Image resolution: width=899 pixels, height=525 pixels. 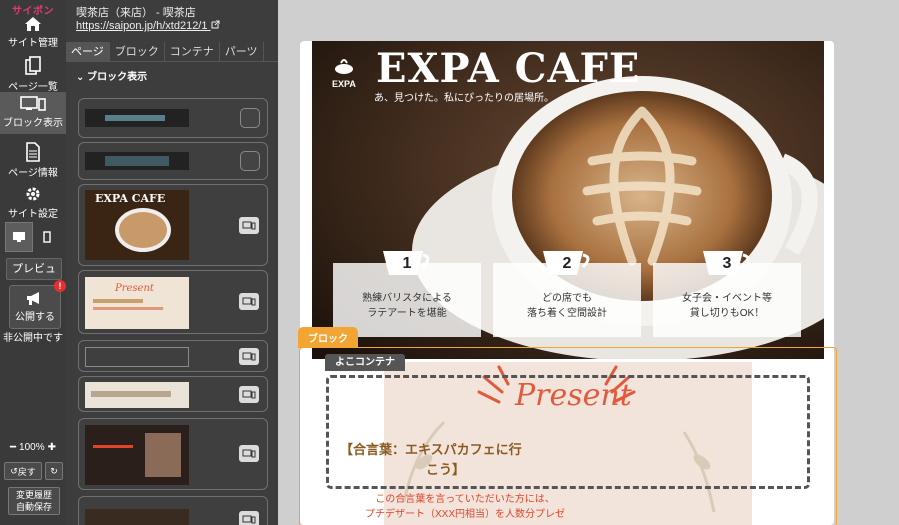 I want to click on brand-logo: サイポン, so click(x=33, y=11).